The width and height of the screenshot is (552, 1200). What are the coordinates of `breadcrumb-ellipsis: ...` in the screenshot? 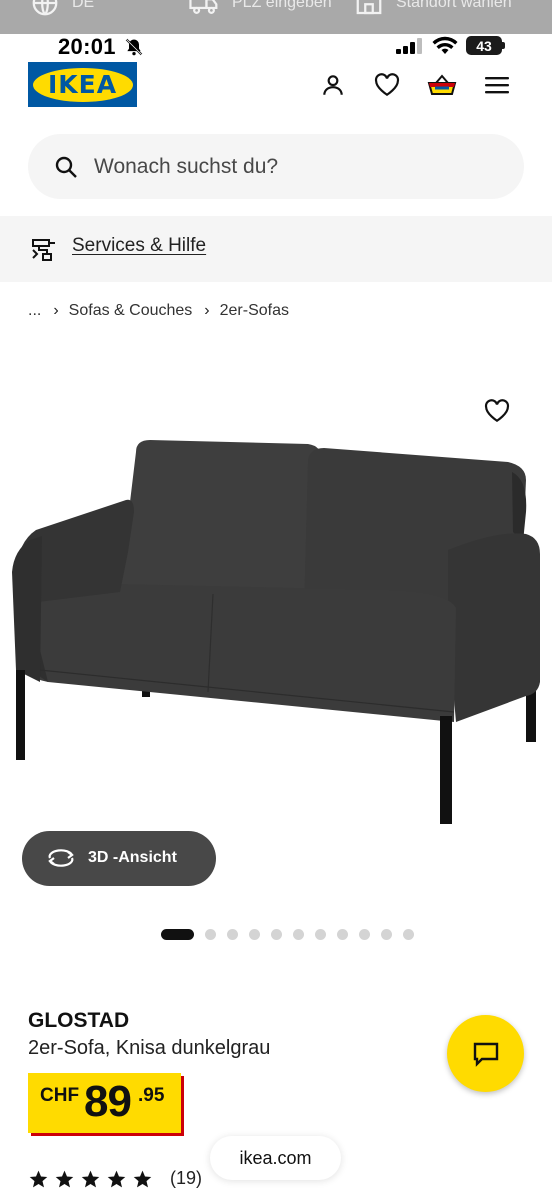 It's located at (34, 311).